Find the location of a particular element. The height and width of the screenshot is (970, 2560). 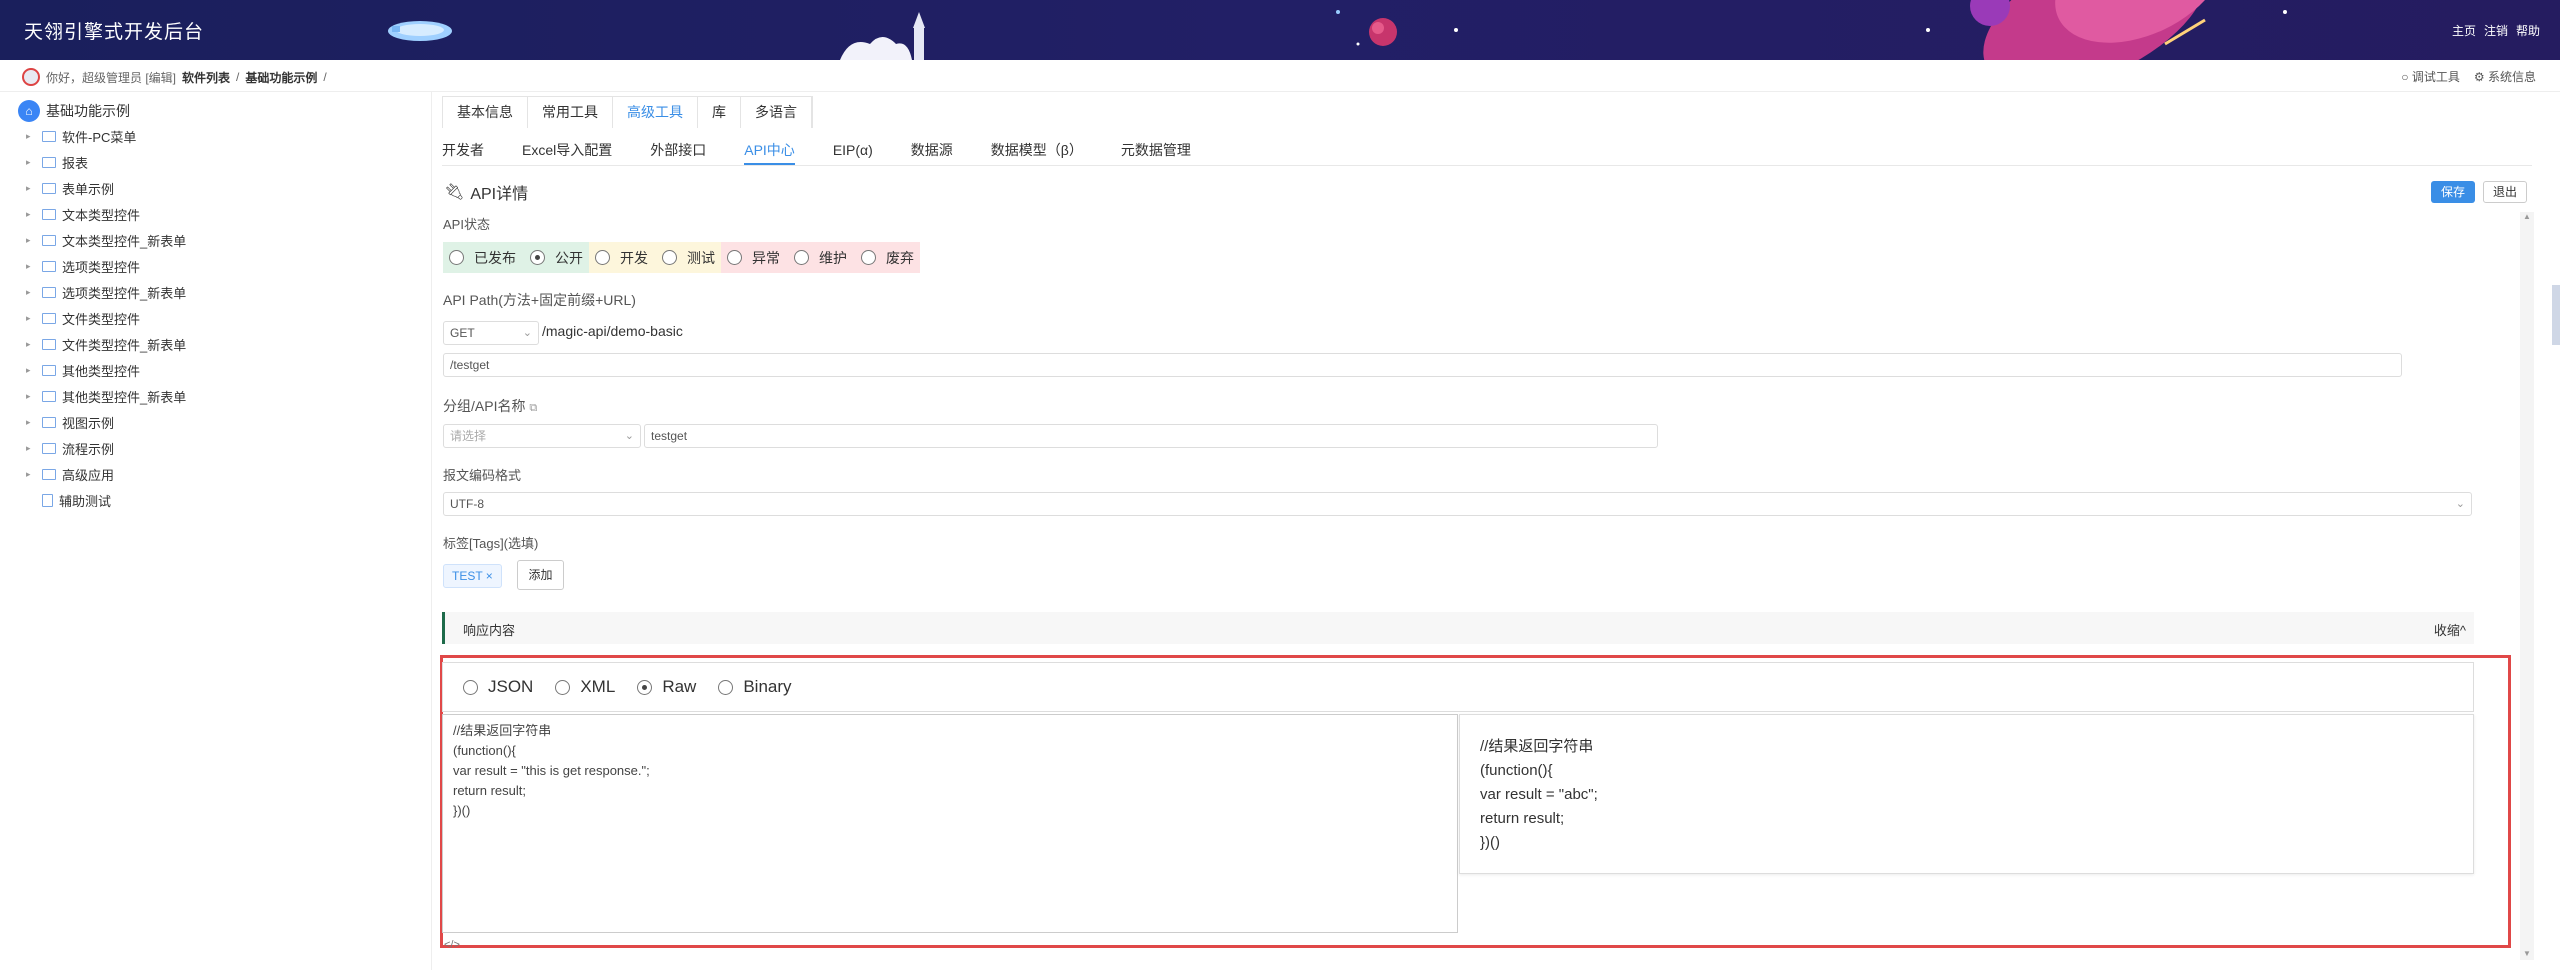

tree-item-view-demo: ▸ 视图示例 is located at coordinates (70, 422).